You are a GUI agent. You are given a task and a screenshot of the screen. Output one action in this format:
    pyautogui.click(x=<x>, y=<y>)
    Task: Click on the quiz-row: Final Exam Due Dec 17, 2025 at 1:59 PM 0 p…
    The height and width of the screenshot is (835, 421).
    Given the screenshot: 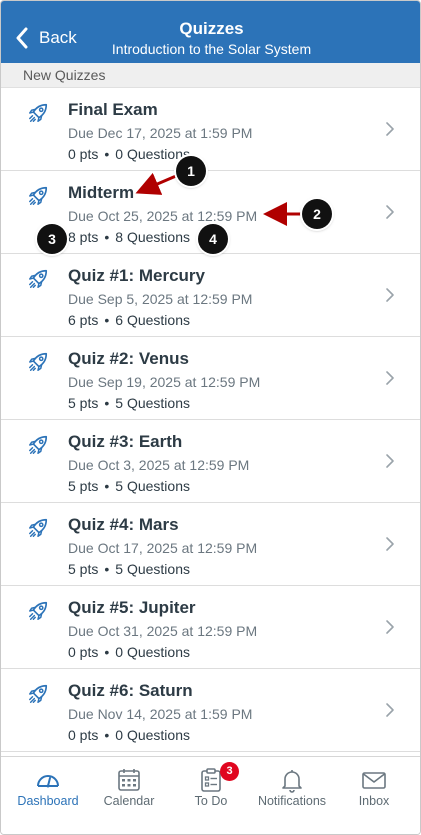 What is the action you would take?
    pyautogui.click(x=210, y=129)
    